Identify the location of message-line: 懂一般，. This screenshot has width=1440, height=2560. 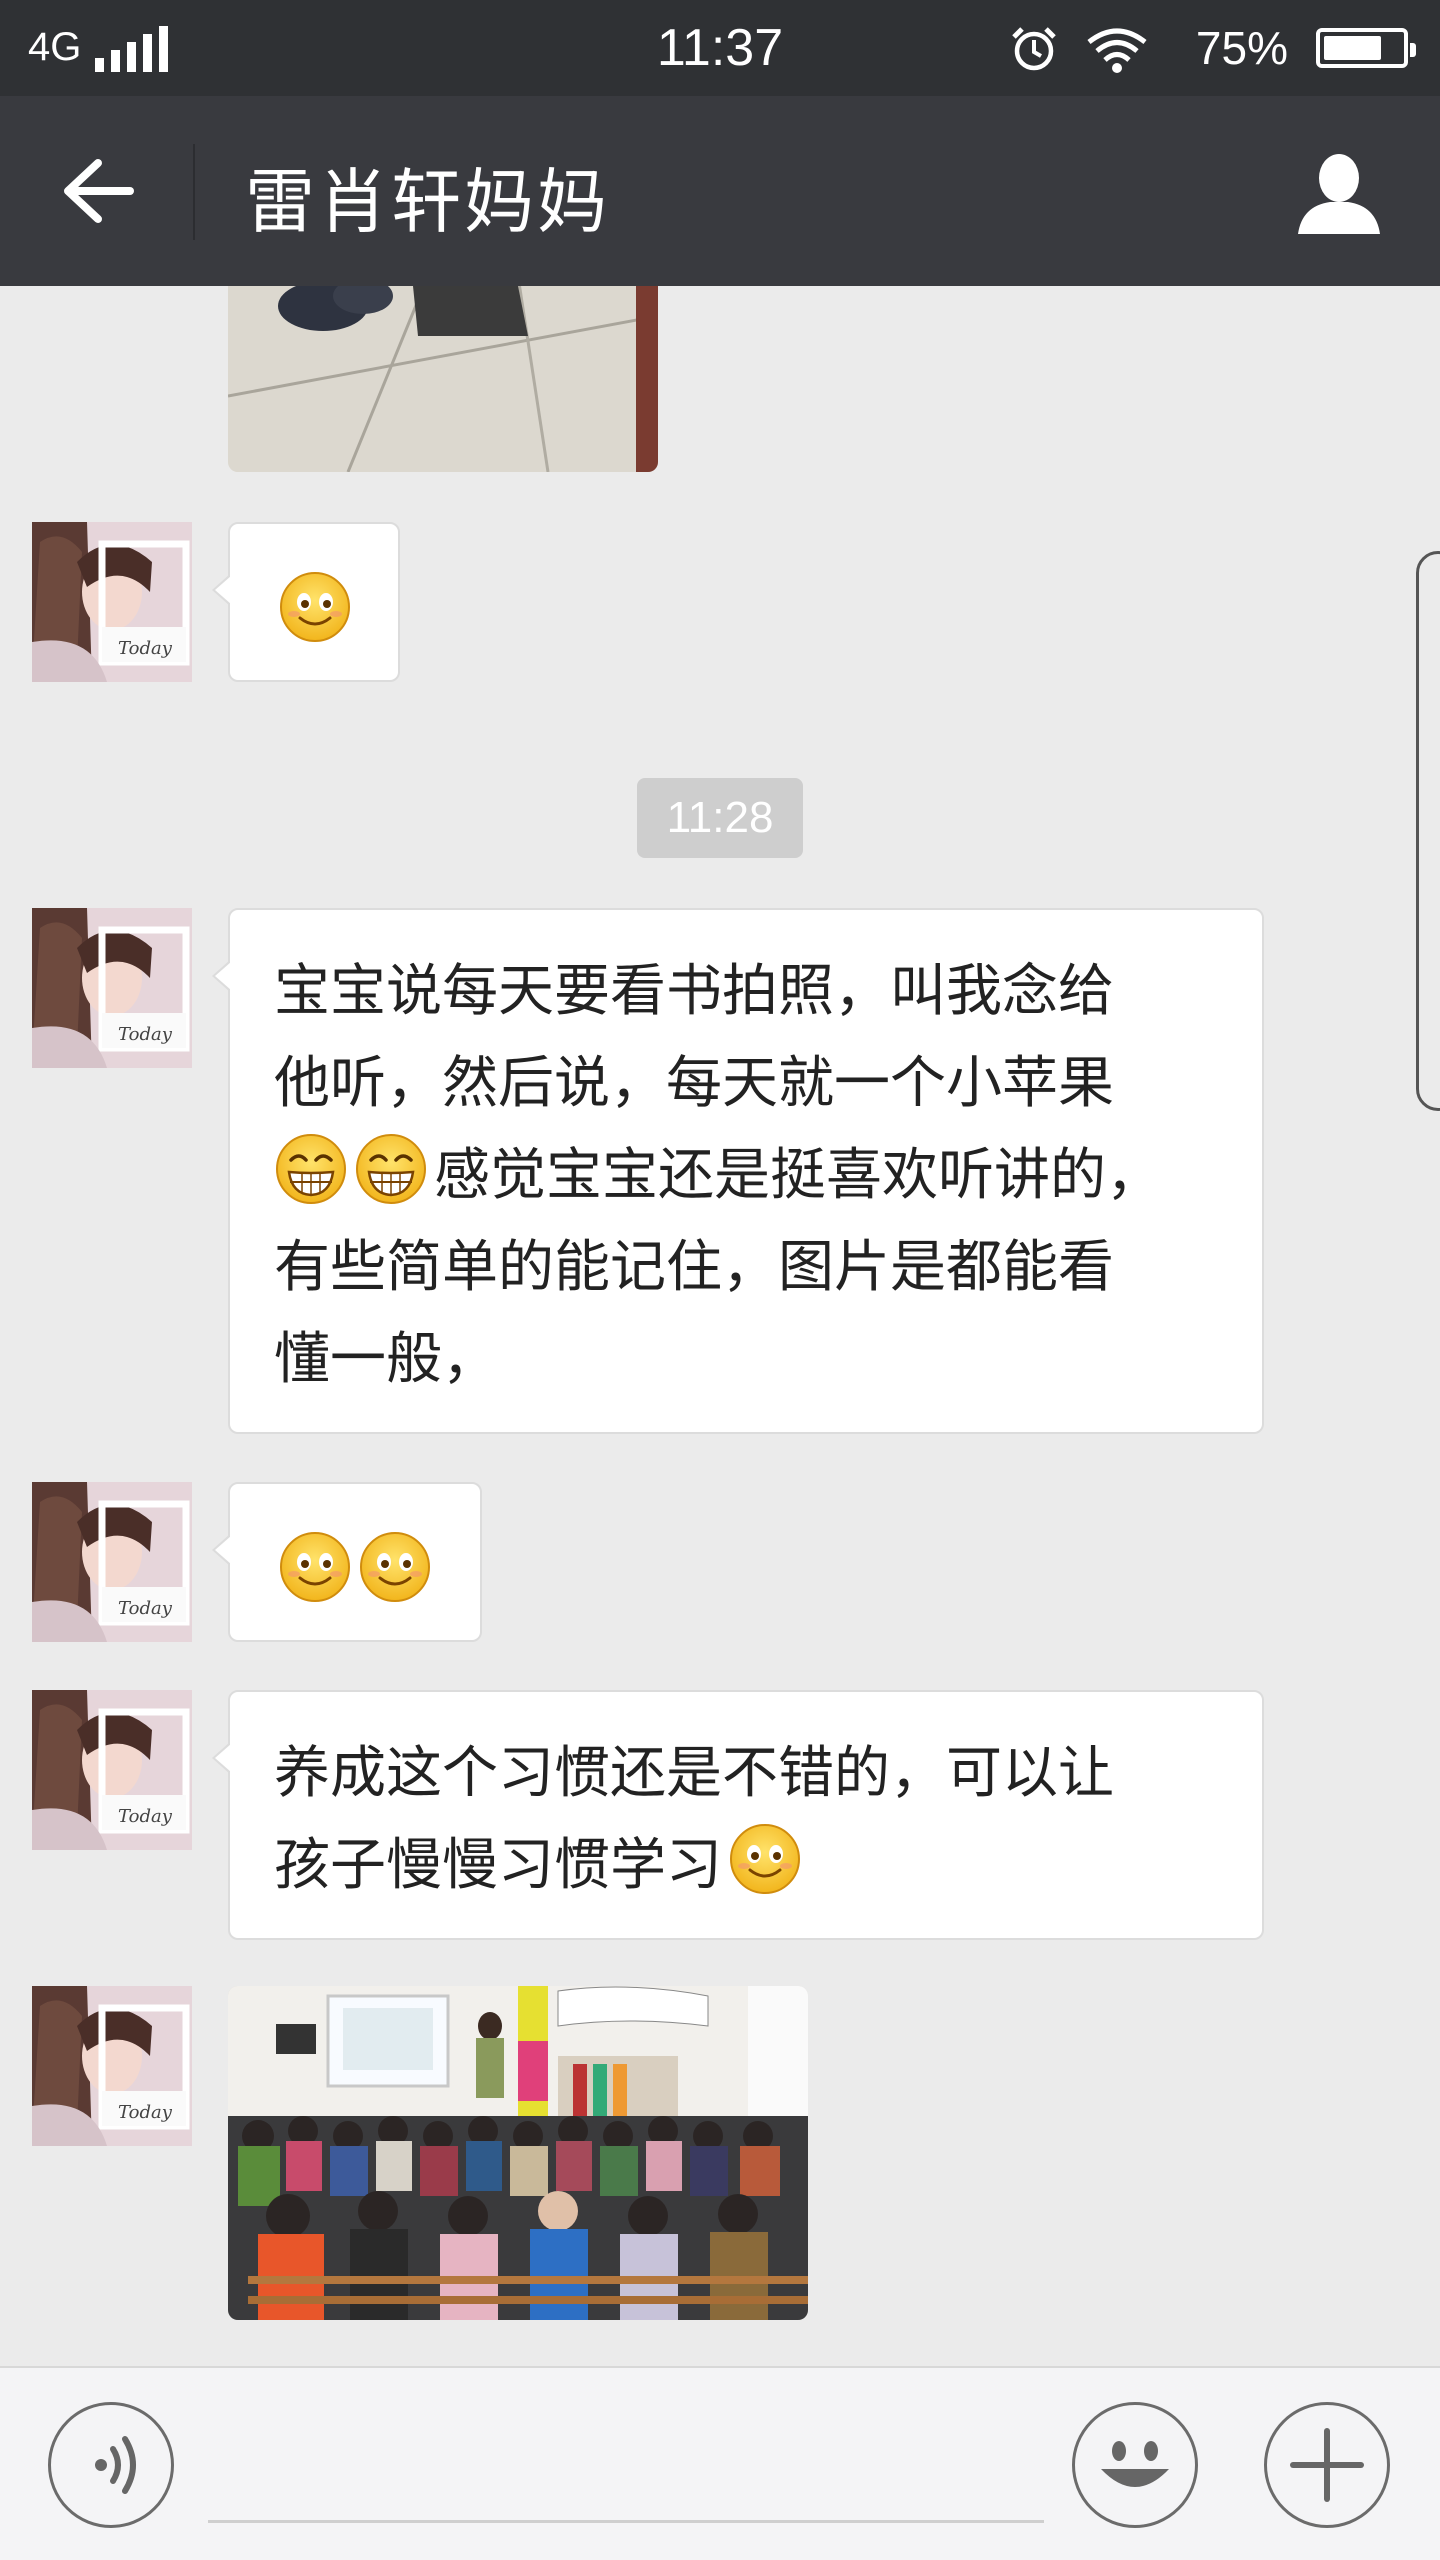
(386, 1359).